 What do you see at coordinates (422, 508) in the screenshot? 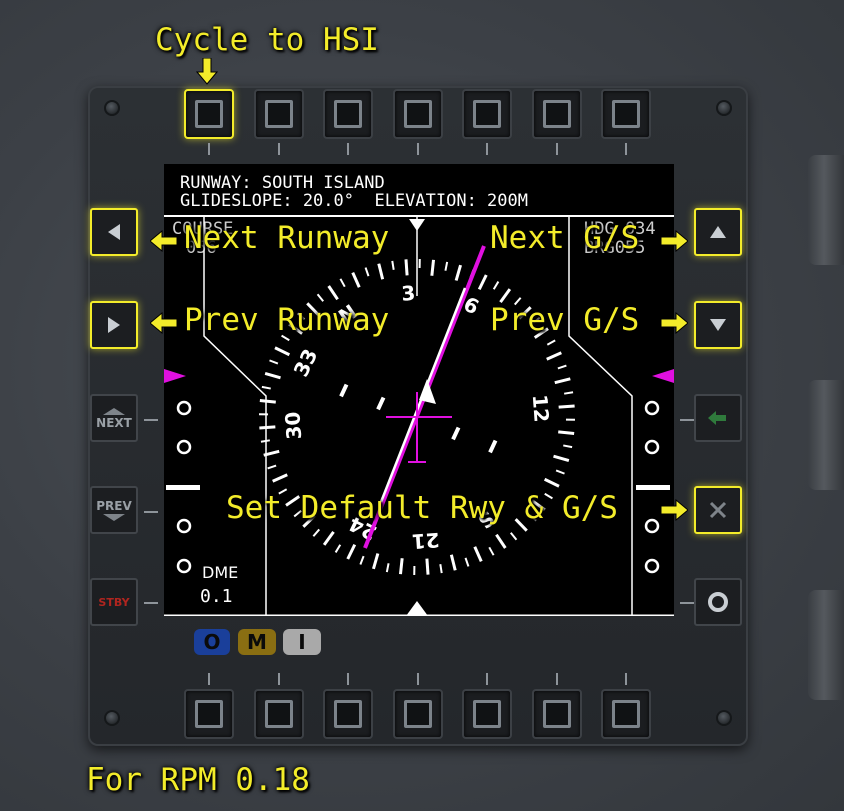
I see `label-set-default: Set Default Rwy & G/S` at bounding box center [422, 508].